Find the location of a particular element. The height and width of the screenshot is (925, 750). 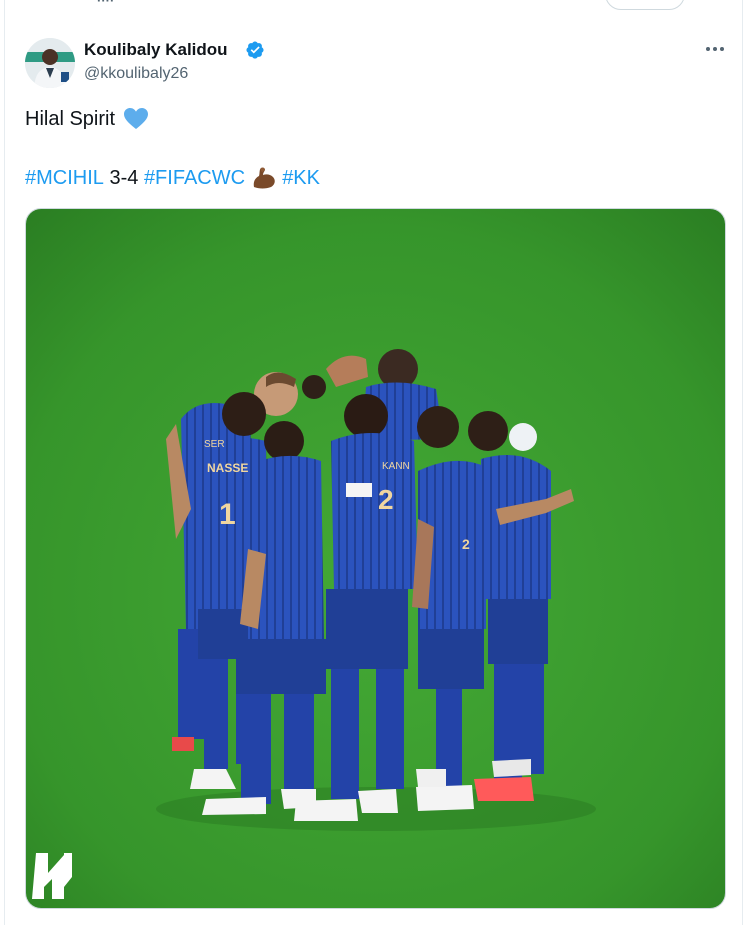

more-options-button is located at coordinates (715, 49).